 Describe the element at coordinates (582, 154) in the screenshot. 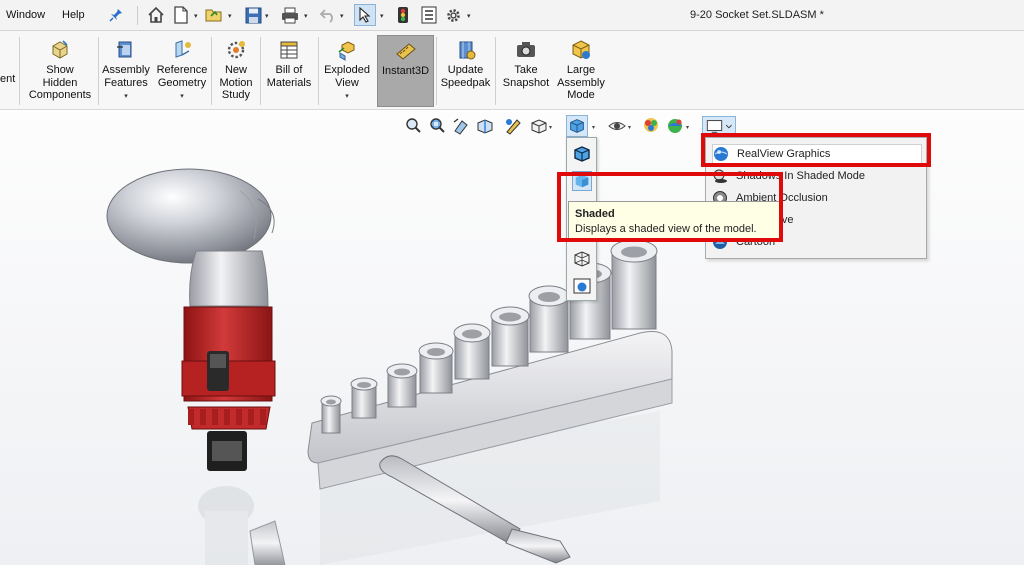

I see `shaded-with-edges-icon` at that location.